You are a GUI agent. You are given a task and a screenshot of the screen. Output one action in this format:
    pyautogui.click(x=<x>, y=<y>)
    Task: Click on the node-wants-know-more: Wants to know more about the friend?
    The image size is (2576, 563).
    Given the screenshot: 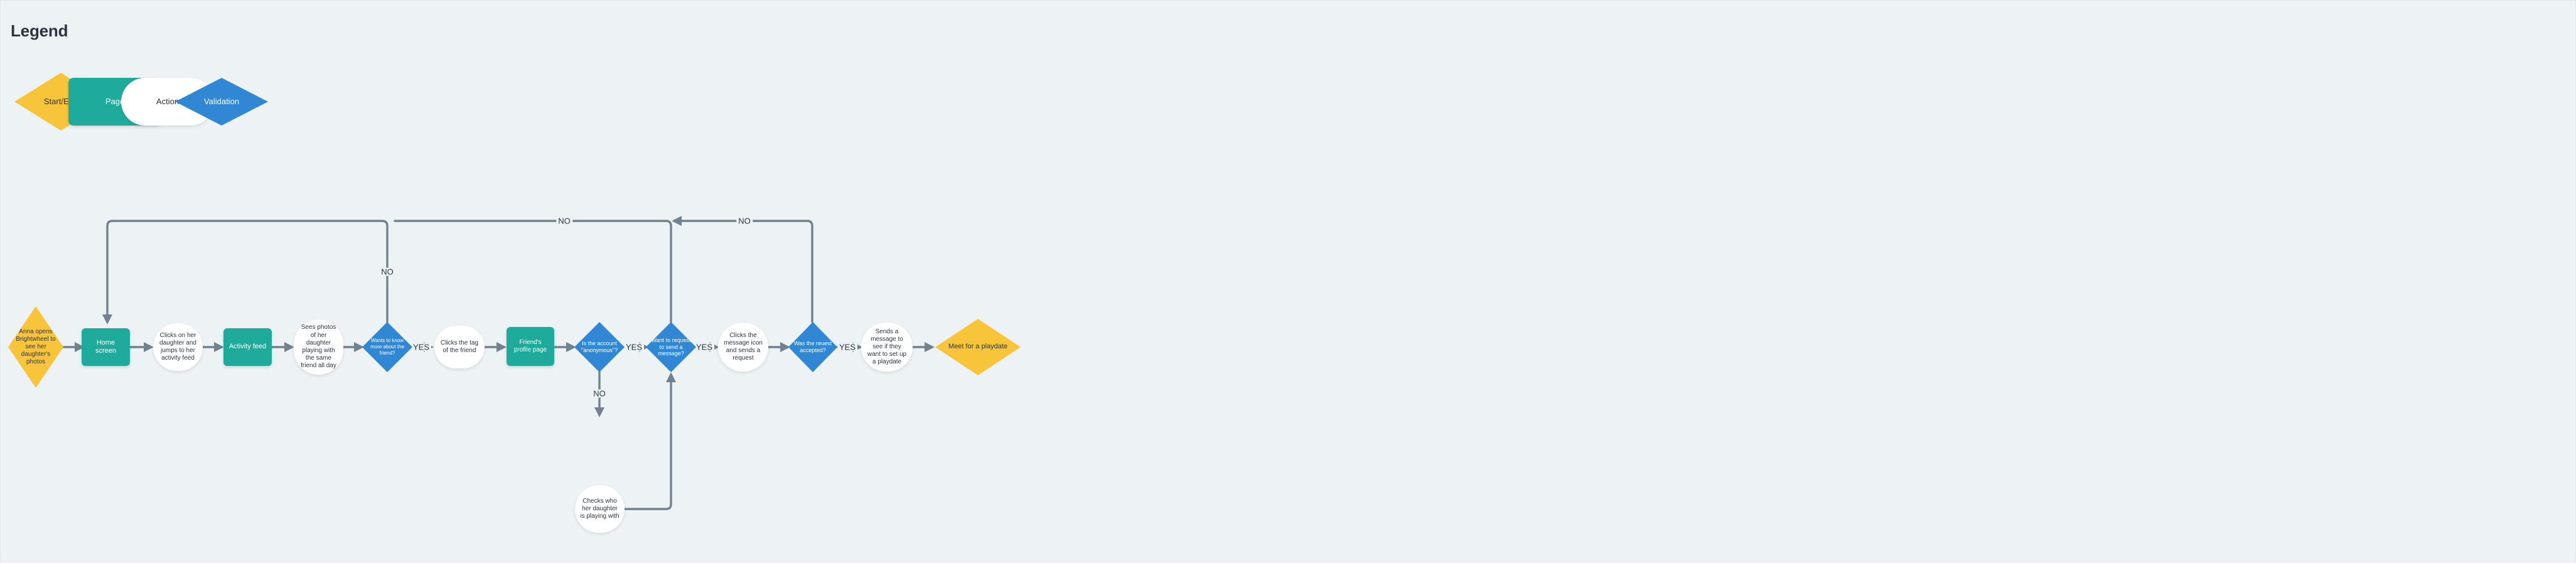 What is the action you would take?
    pyautogui.click(x=387, y=347)
    